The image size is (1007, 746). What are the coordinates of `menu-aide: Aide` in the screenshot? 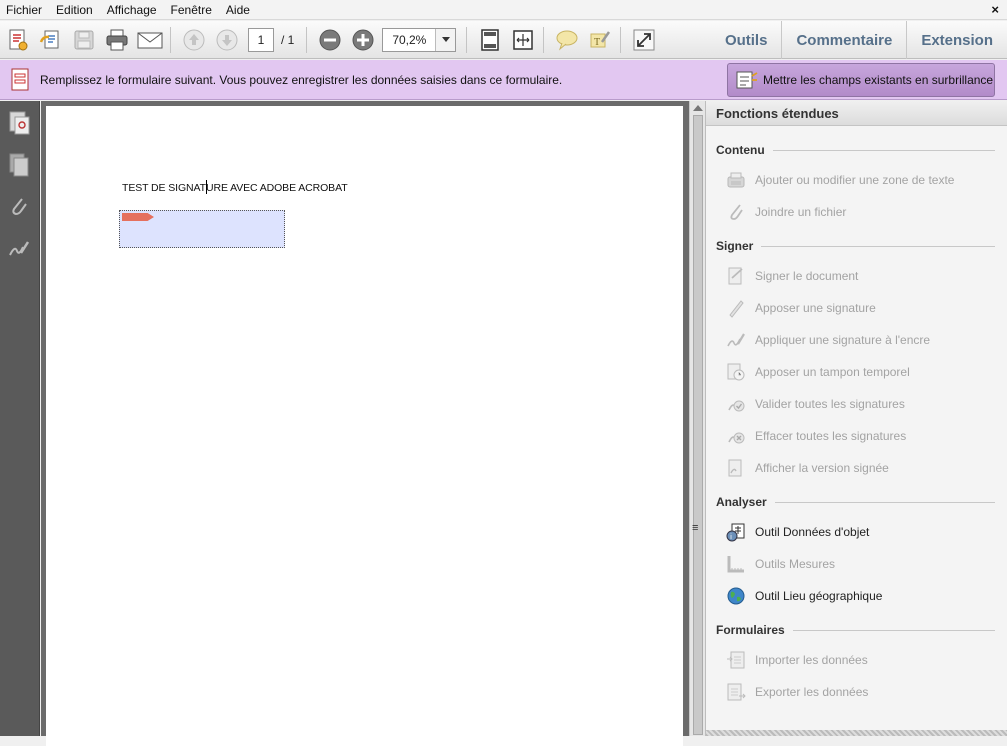 It's located at (238, 10).